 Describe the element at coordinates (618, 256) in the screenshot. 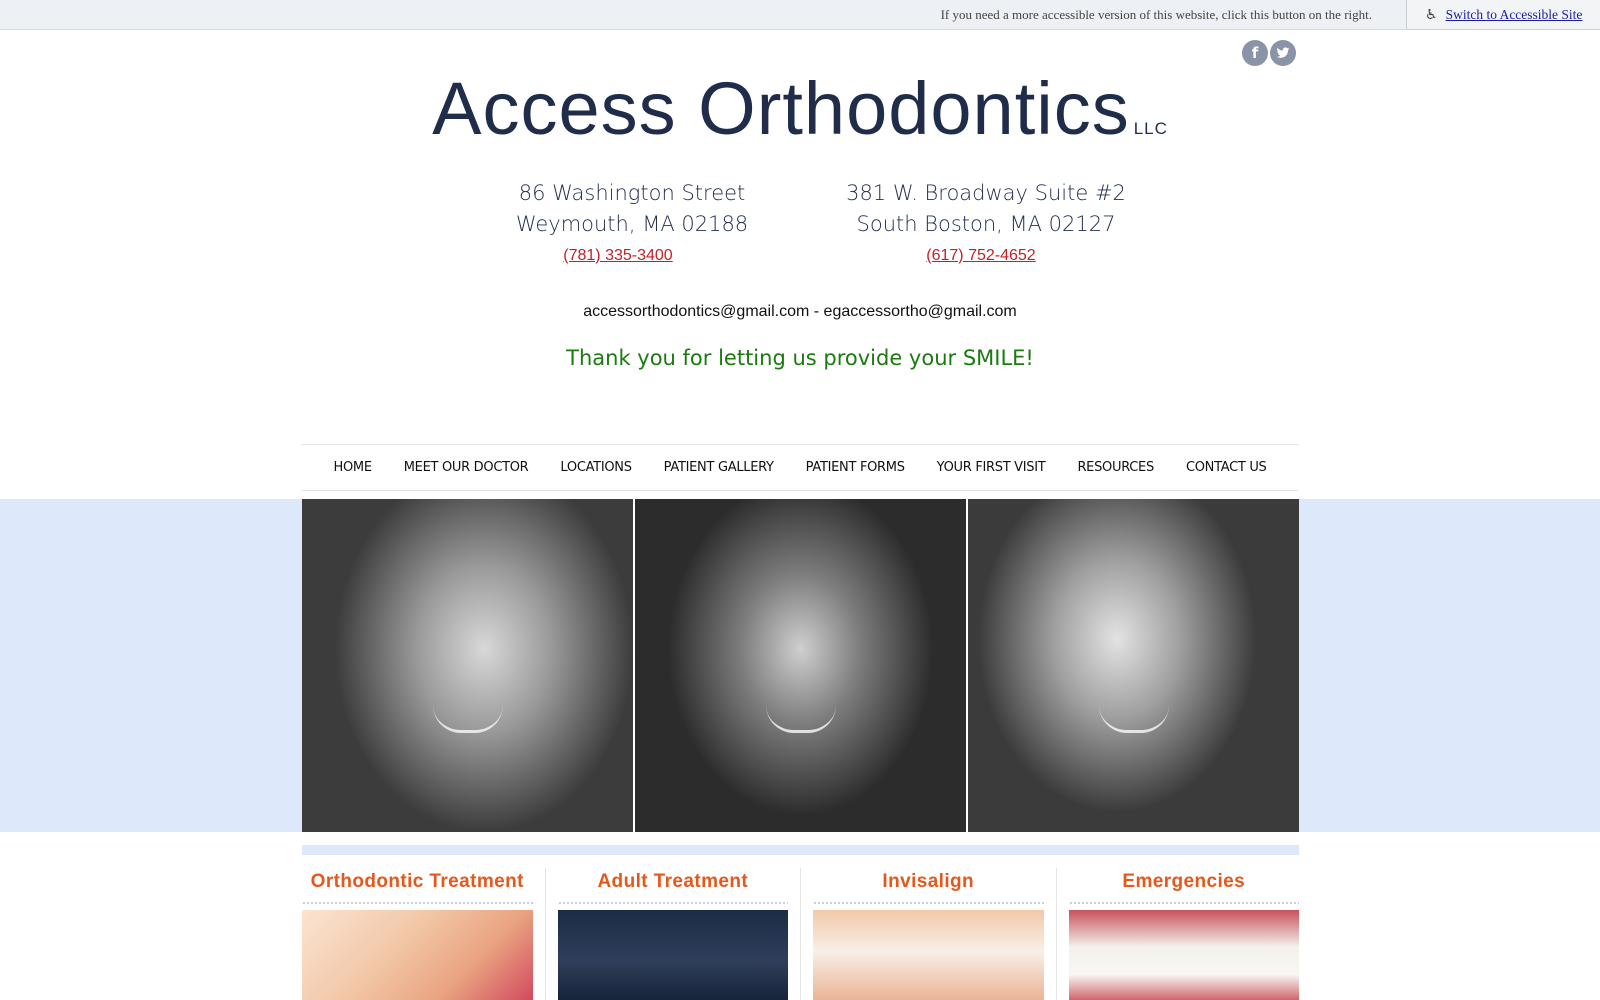

I see `phone-link-weymouth: (781) 335-3400` at that location.